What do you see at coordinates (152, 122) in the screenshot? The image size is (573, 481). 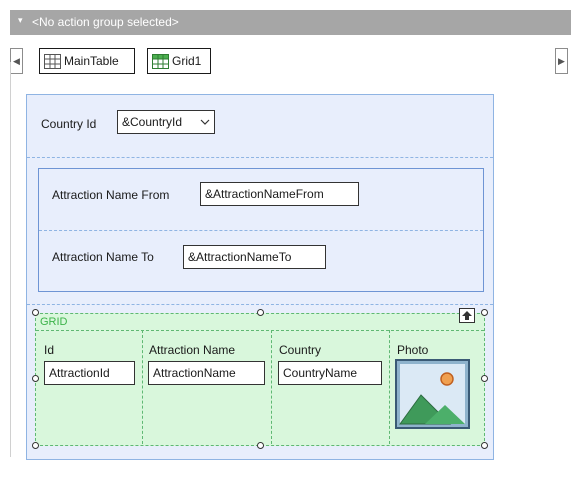 I see `country-id-value: &CountryId` at bounding box center [152, 122].